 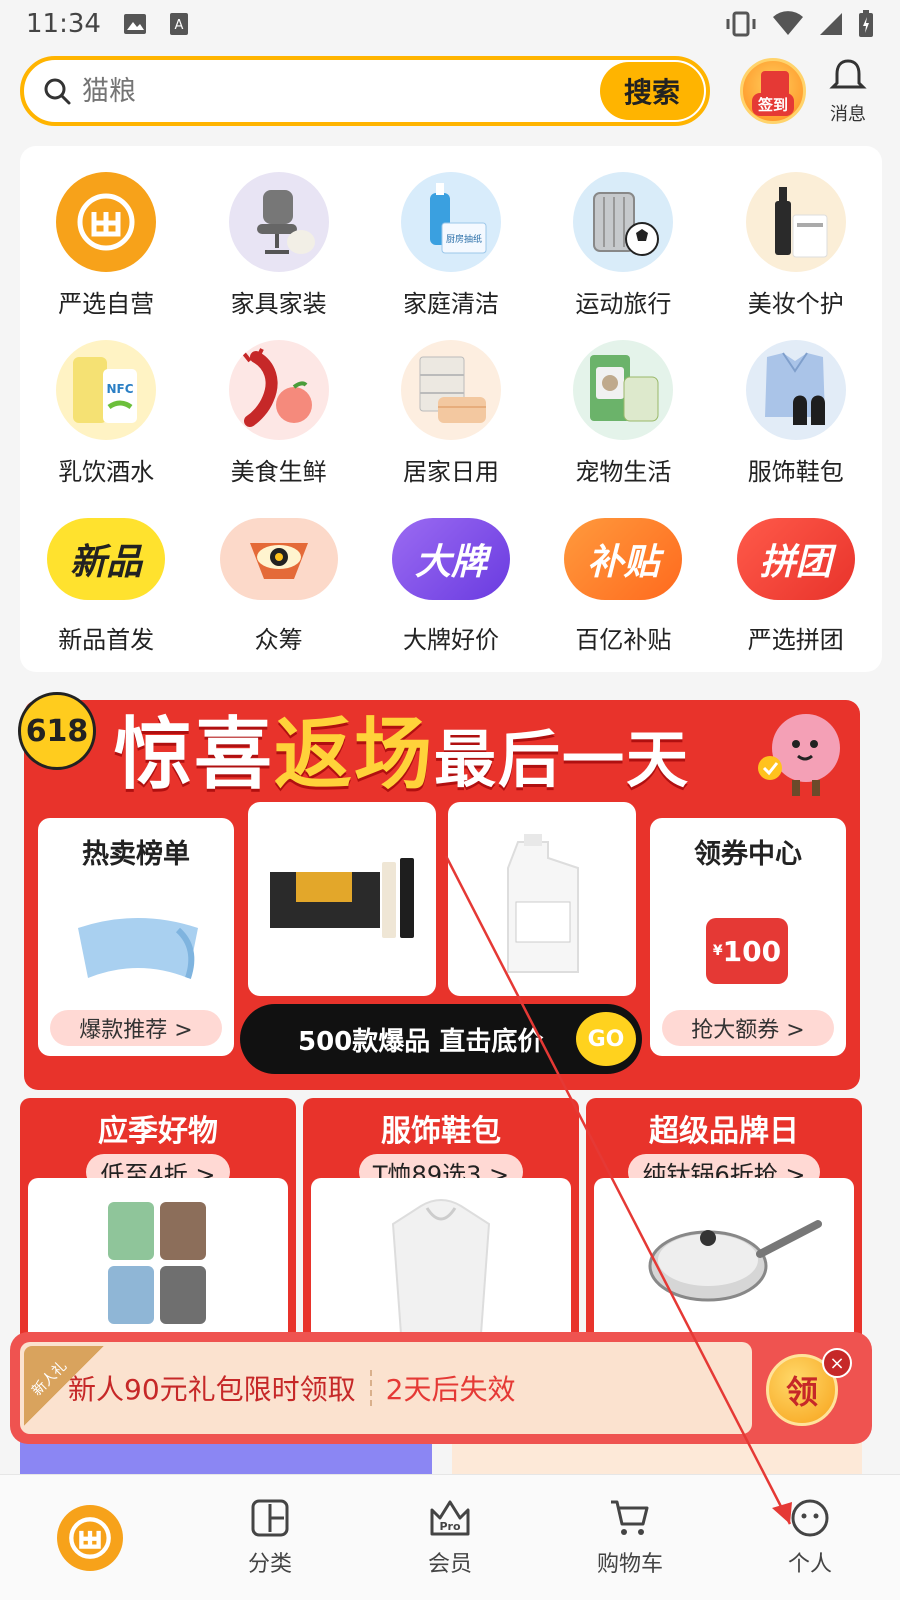 What do you see at coordinates (795, 222) in the screenshot?
I see `cosmetics-icon` at bounding box center [795, 222].